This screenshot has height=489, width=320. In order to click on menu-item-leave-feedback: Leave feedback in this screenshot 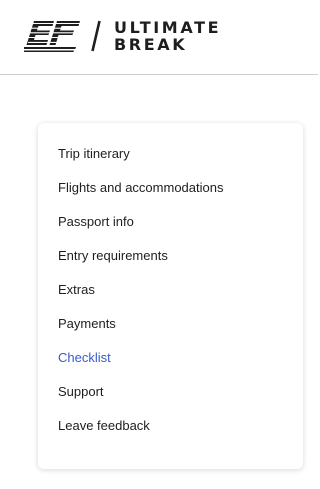, I will do `click(170, 426)`.